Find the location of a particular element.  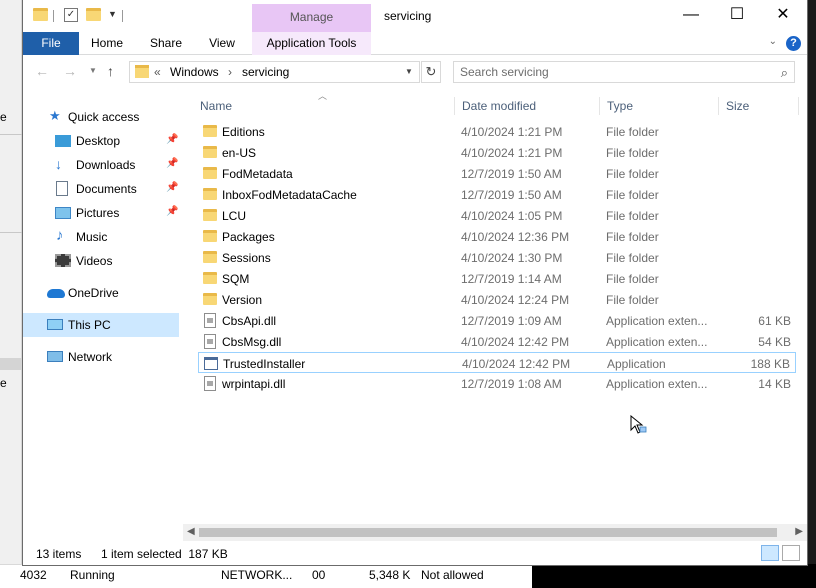

file-row: SQM 12/7/2019 1:14 AM File folder is located at coordinates (497, 278).